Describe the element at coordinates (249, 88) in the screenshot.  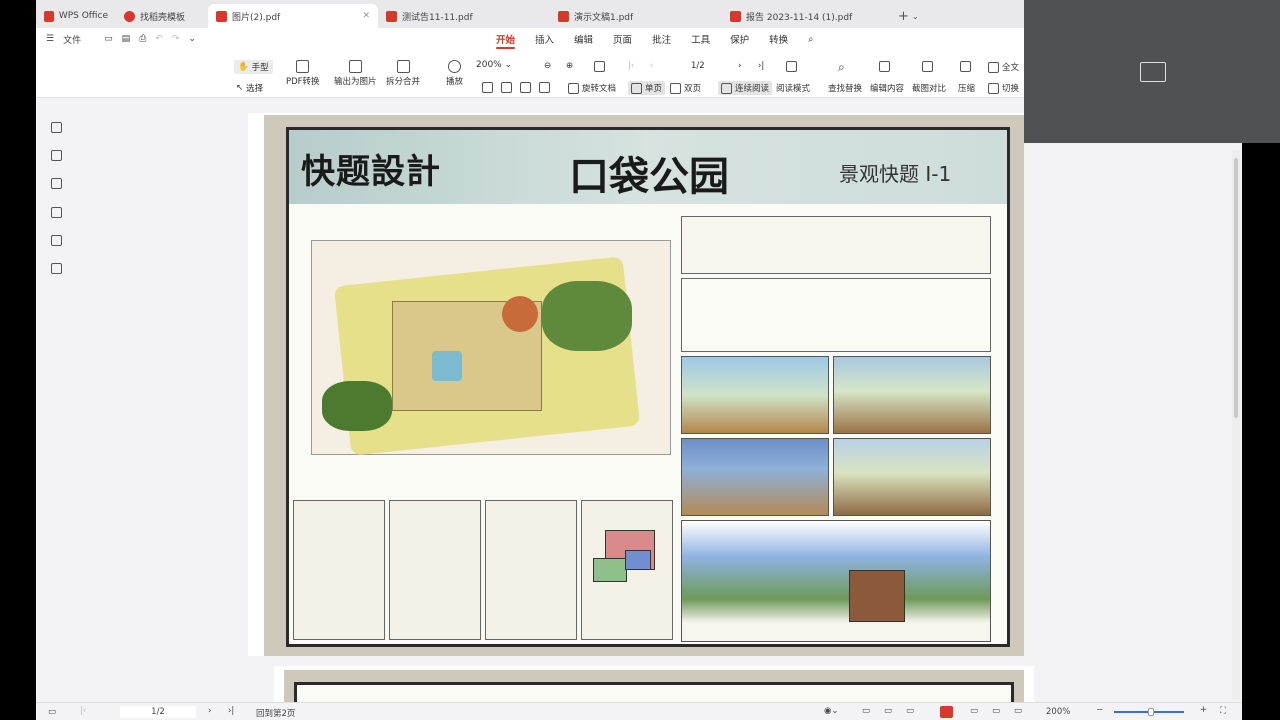
I see `select-tool-button: ↖ 选择` at that location.